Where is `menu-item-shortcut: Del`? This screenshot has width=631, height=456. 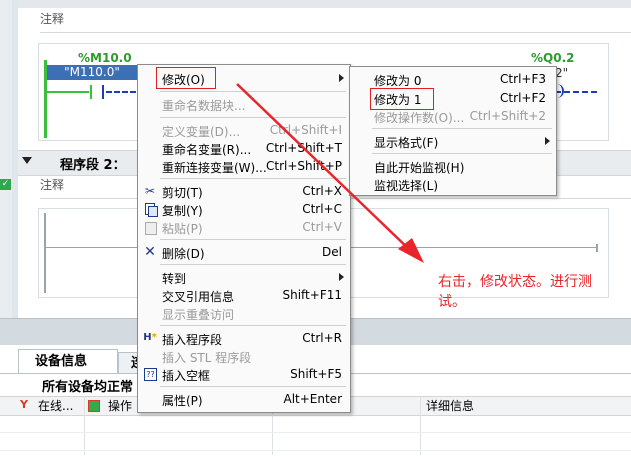
menu-item-shortcut: Del is located at coordinates (332, 252).